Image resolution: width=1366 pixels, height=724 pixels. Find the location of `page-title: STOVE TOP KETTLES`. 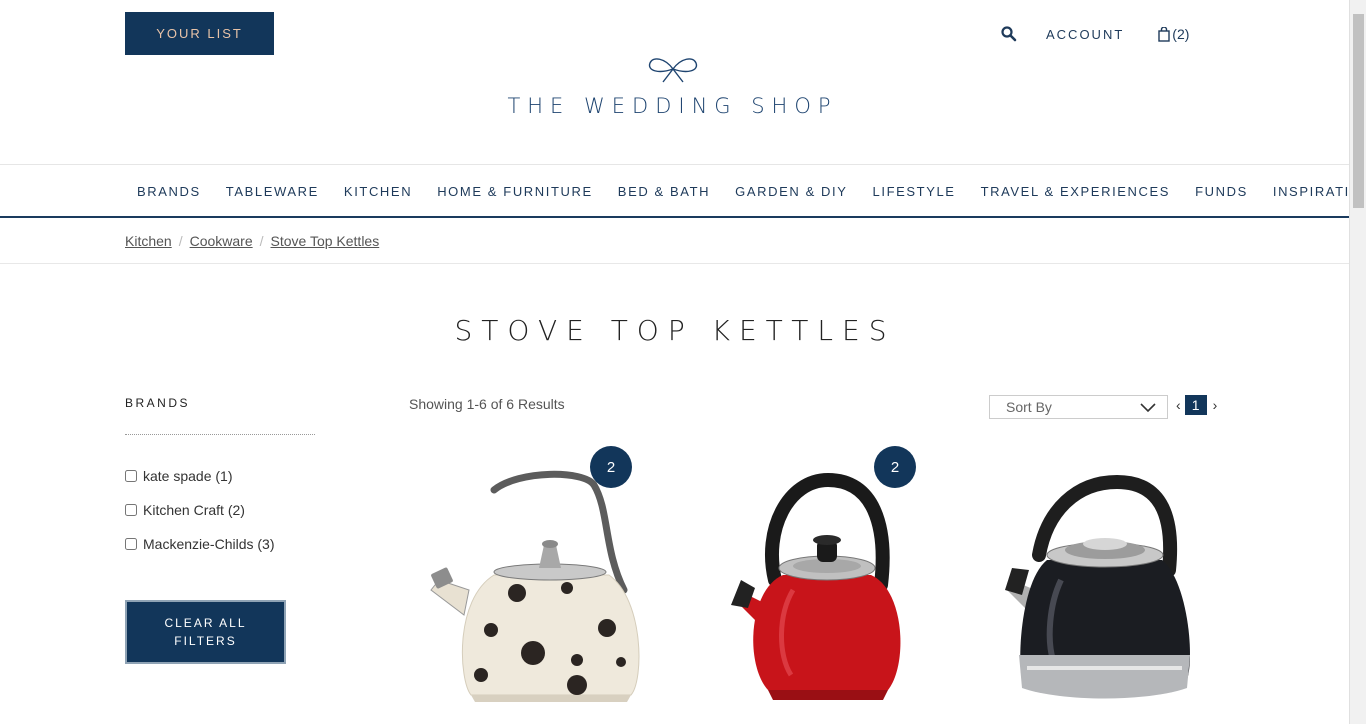

page-title: STOVE TOP KETTLES is located at coordinates (675, 330).